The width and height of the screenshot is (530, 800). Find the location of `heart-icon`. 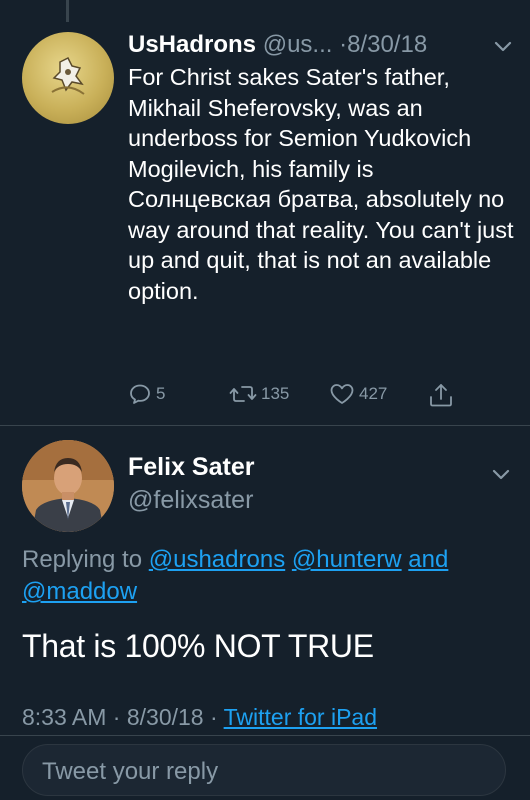

heart-icon is located at coordinates (342, 394).